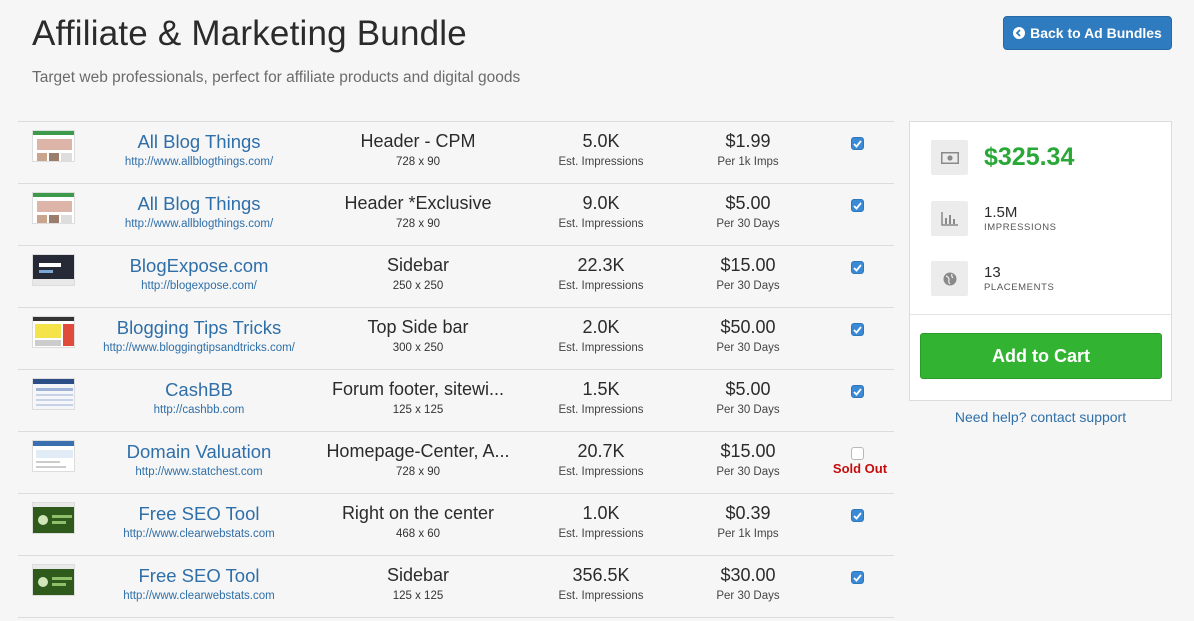 Image resolution: width=1194 pixels, height=621 pixels. Describe the element at coordinates (949, 218) in the screenshot. I see `bar-chart-icon` at that location.